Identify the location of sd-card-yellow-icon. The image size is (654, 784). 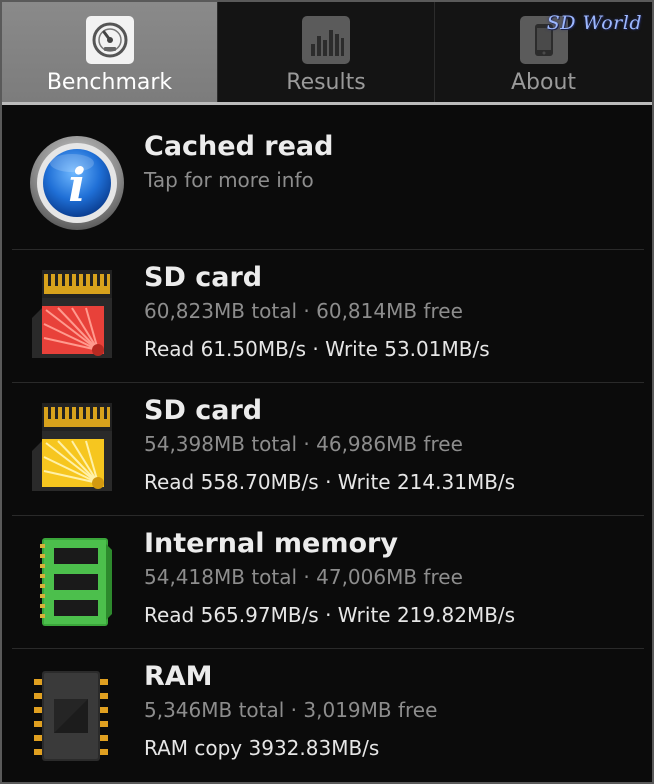
(71, 449).